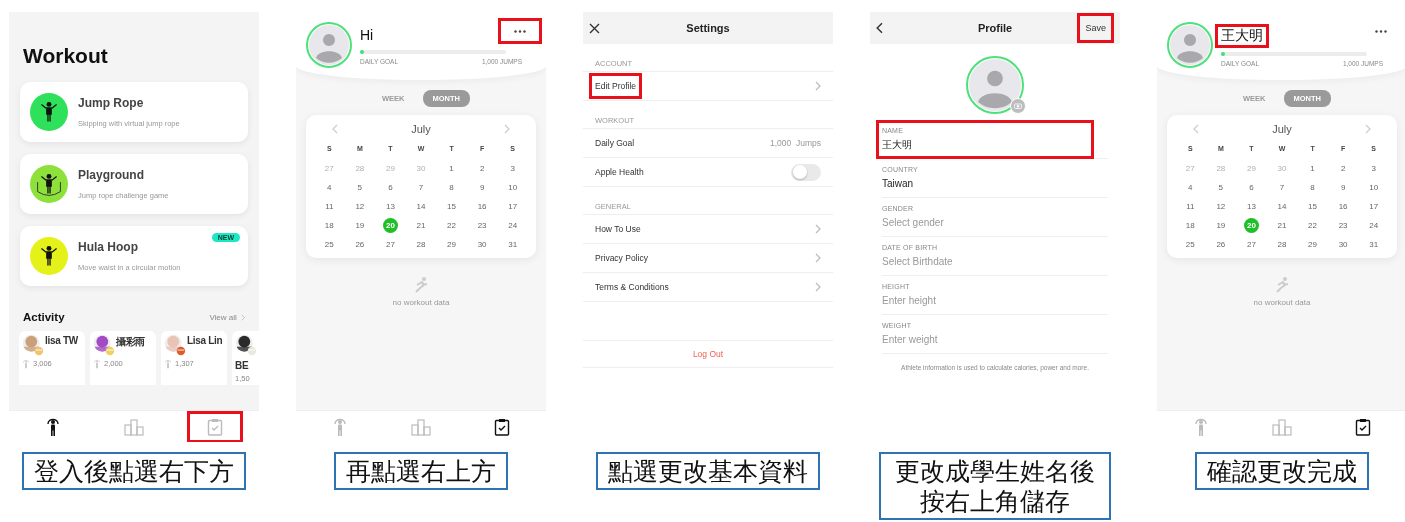  I want to click on more-button, so click(520, 31).